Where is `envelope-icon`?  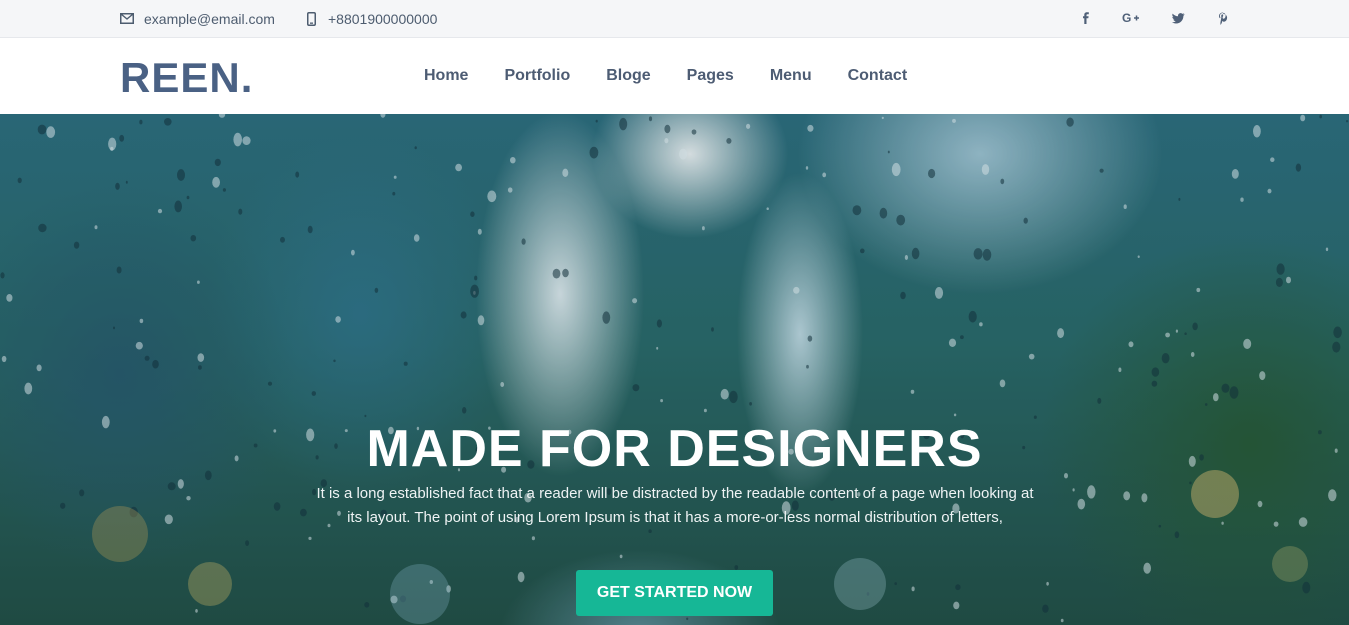
envelope-icon is located at coordinates (127, 18).